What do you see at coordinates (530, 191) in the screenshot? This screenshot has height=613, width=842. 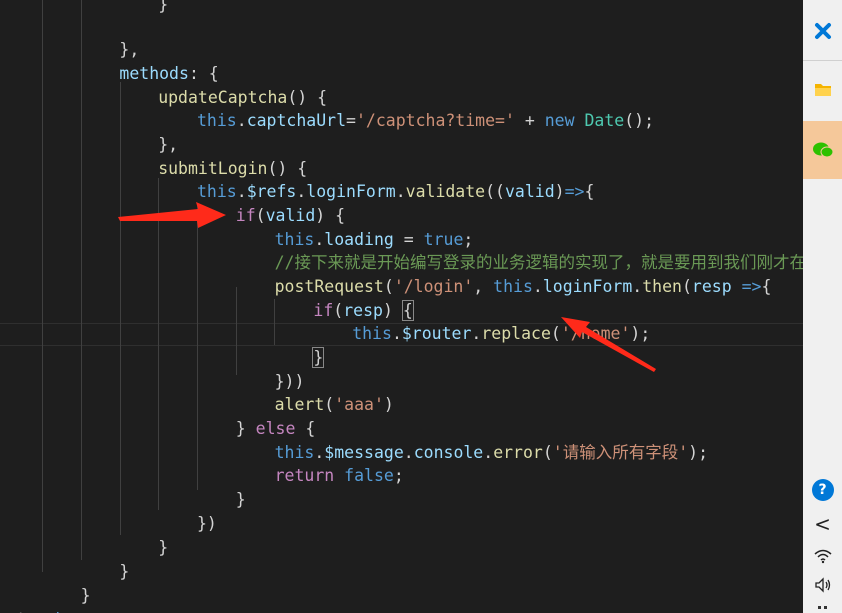 I see `code-token: valid` at bounding box center [530, 191].